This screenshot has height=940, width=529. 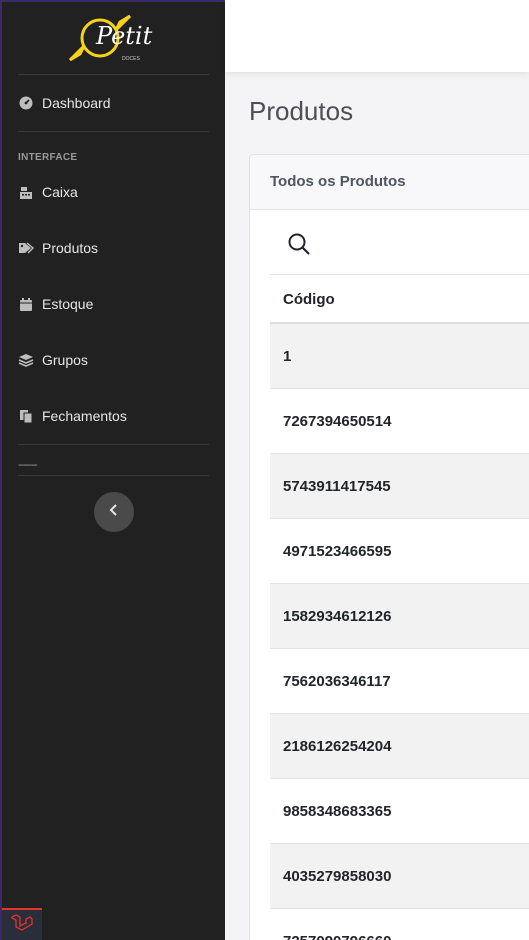 What do you see at coordinates (113, 248) in the screenshot?
I see `sidebar-item-produtos: Produtos` at bounding box center [113, 248].